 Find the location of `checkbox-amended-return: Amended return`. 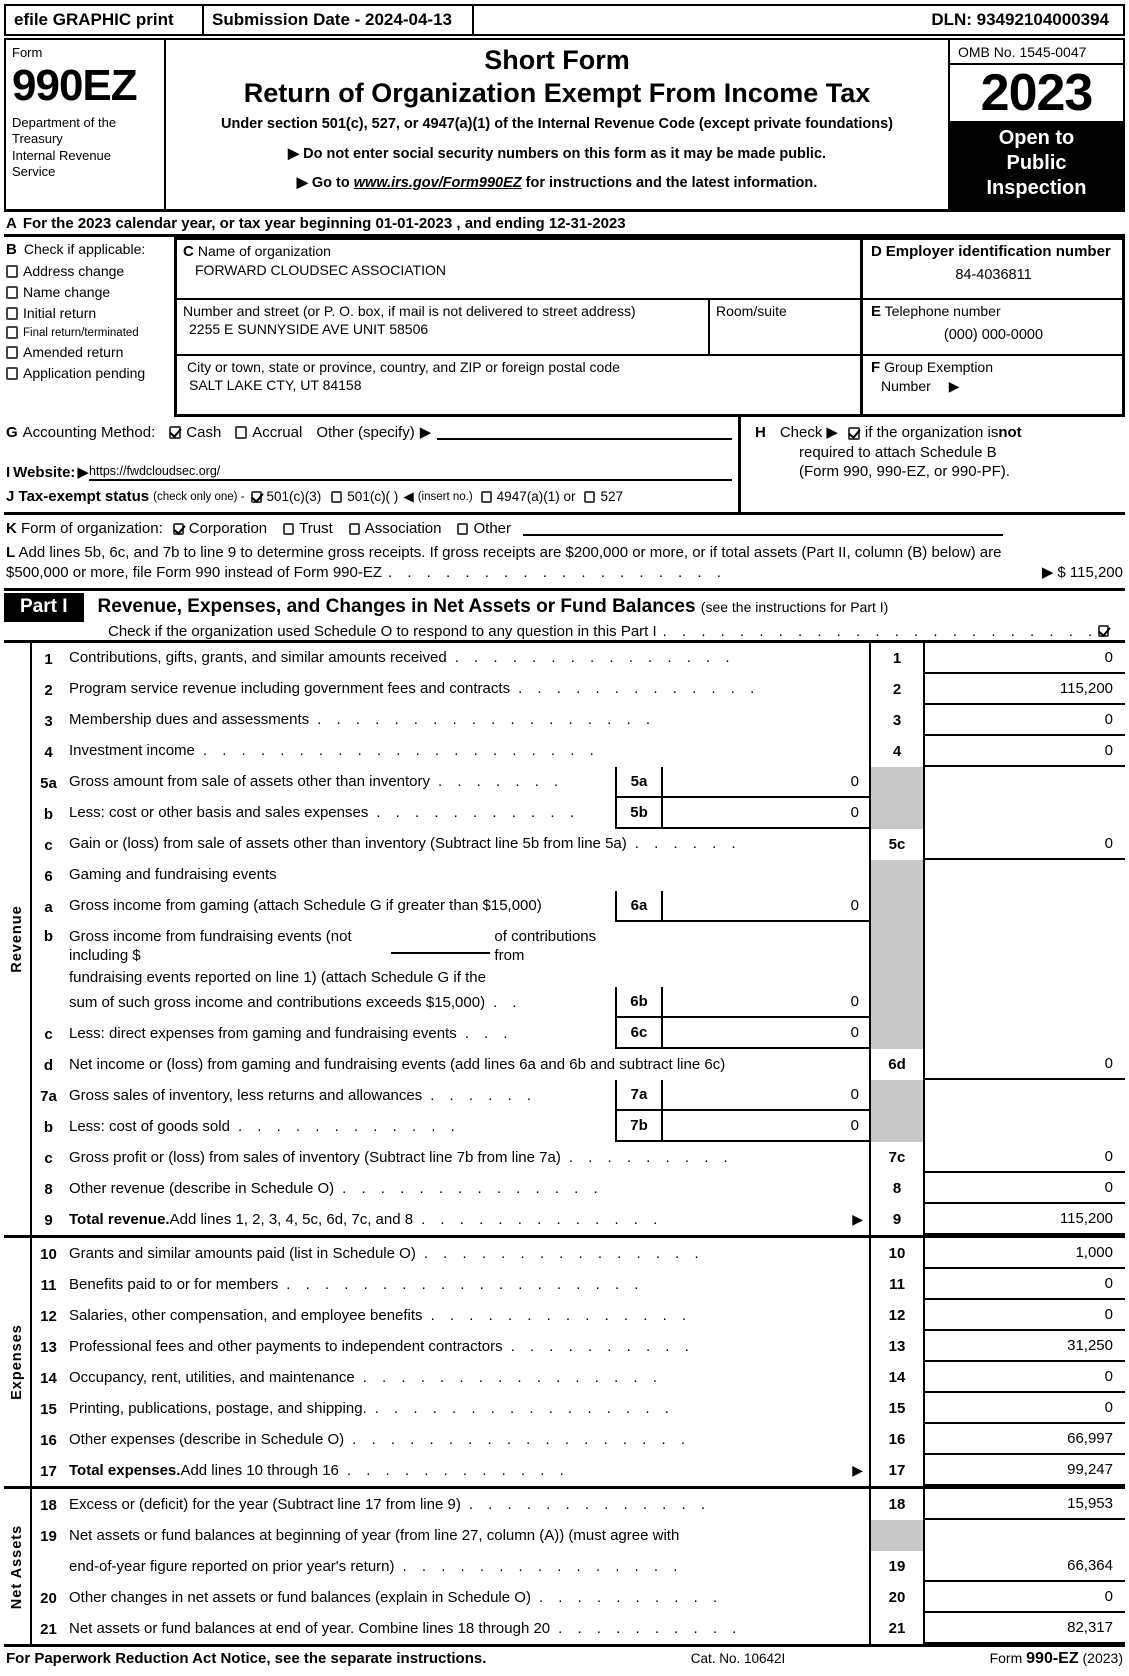

checkbox-amended-return: Amended return is located at coordinates (88, 352).